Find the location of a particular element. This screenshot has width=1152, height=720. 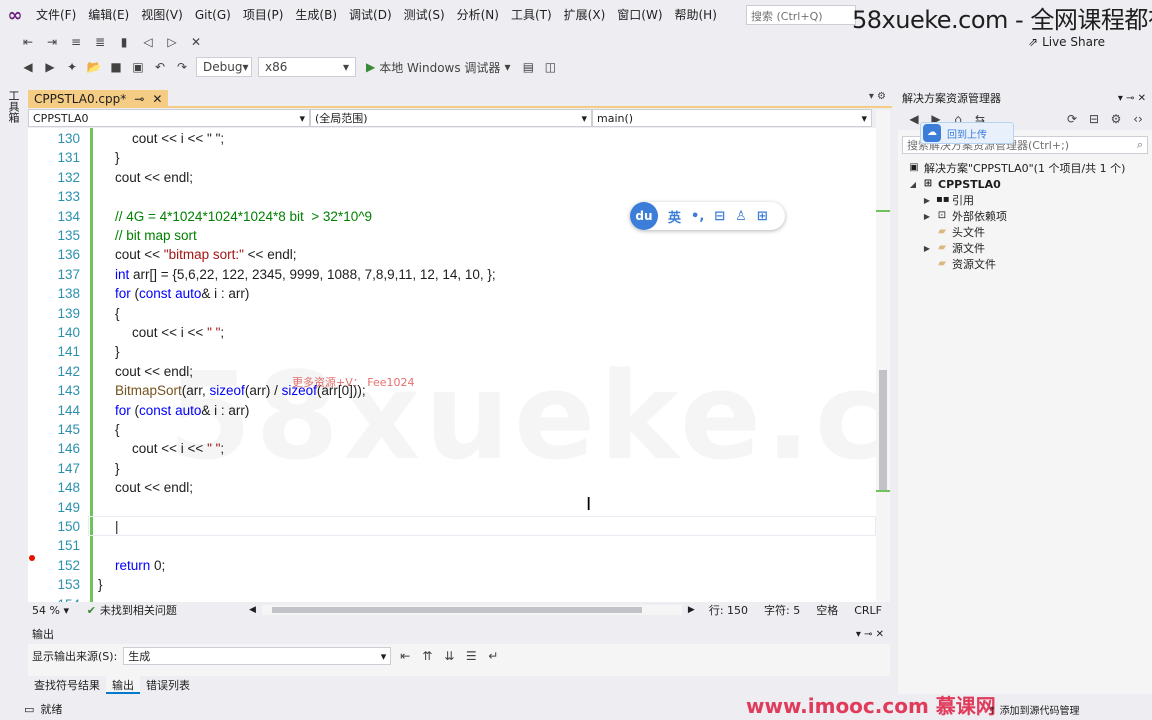

menu-extensions: 扩展(X) is located at coordinates (585, 15).